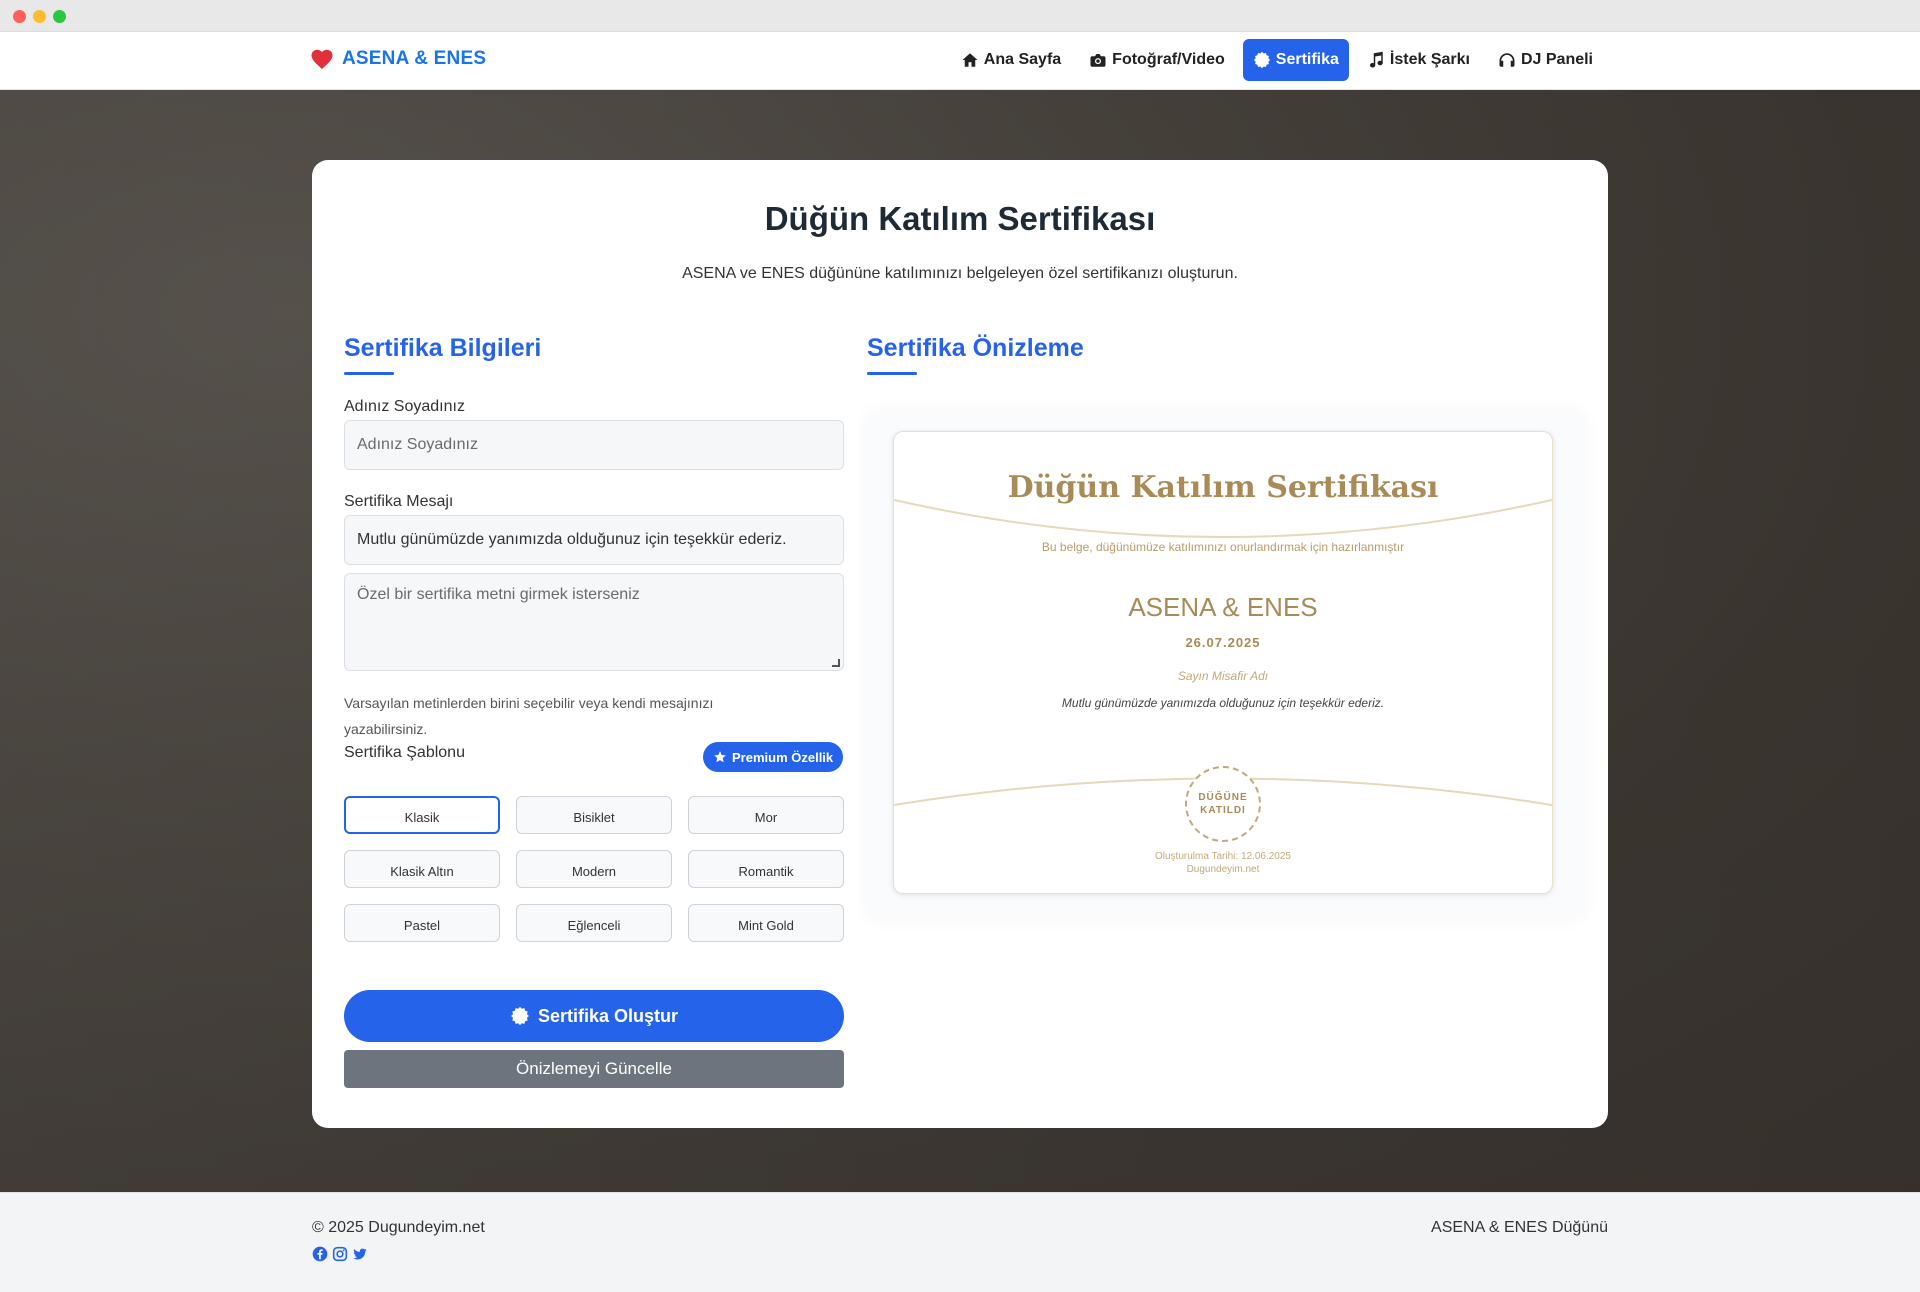 This screenshot has width=1920, height=1292. I want to click on template-option-klasik: Klasik, so click(422, 815).